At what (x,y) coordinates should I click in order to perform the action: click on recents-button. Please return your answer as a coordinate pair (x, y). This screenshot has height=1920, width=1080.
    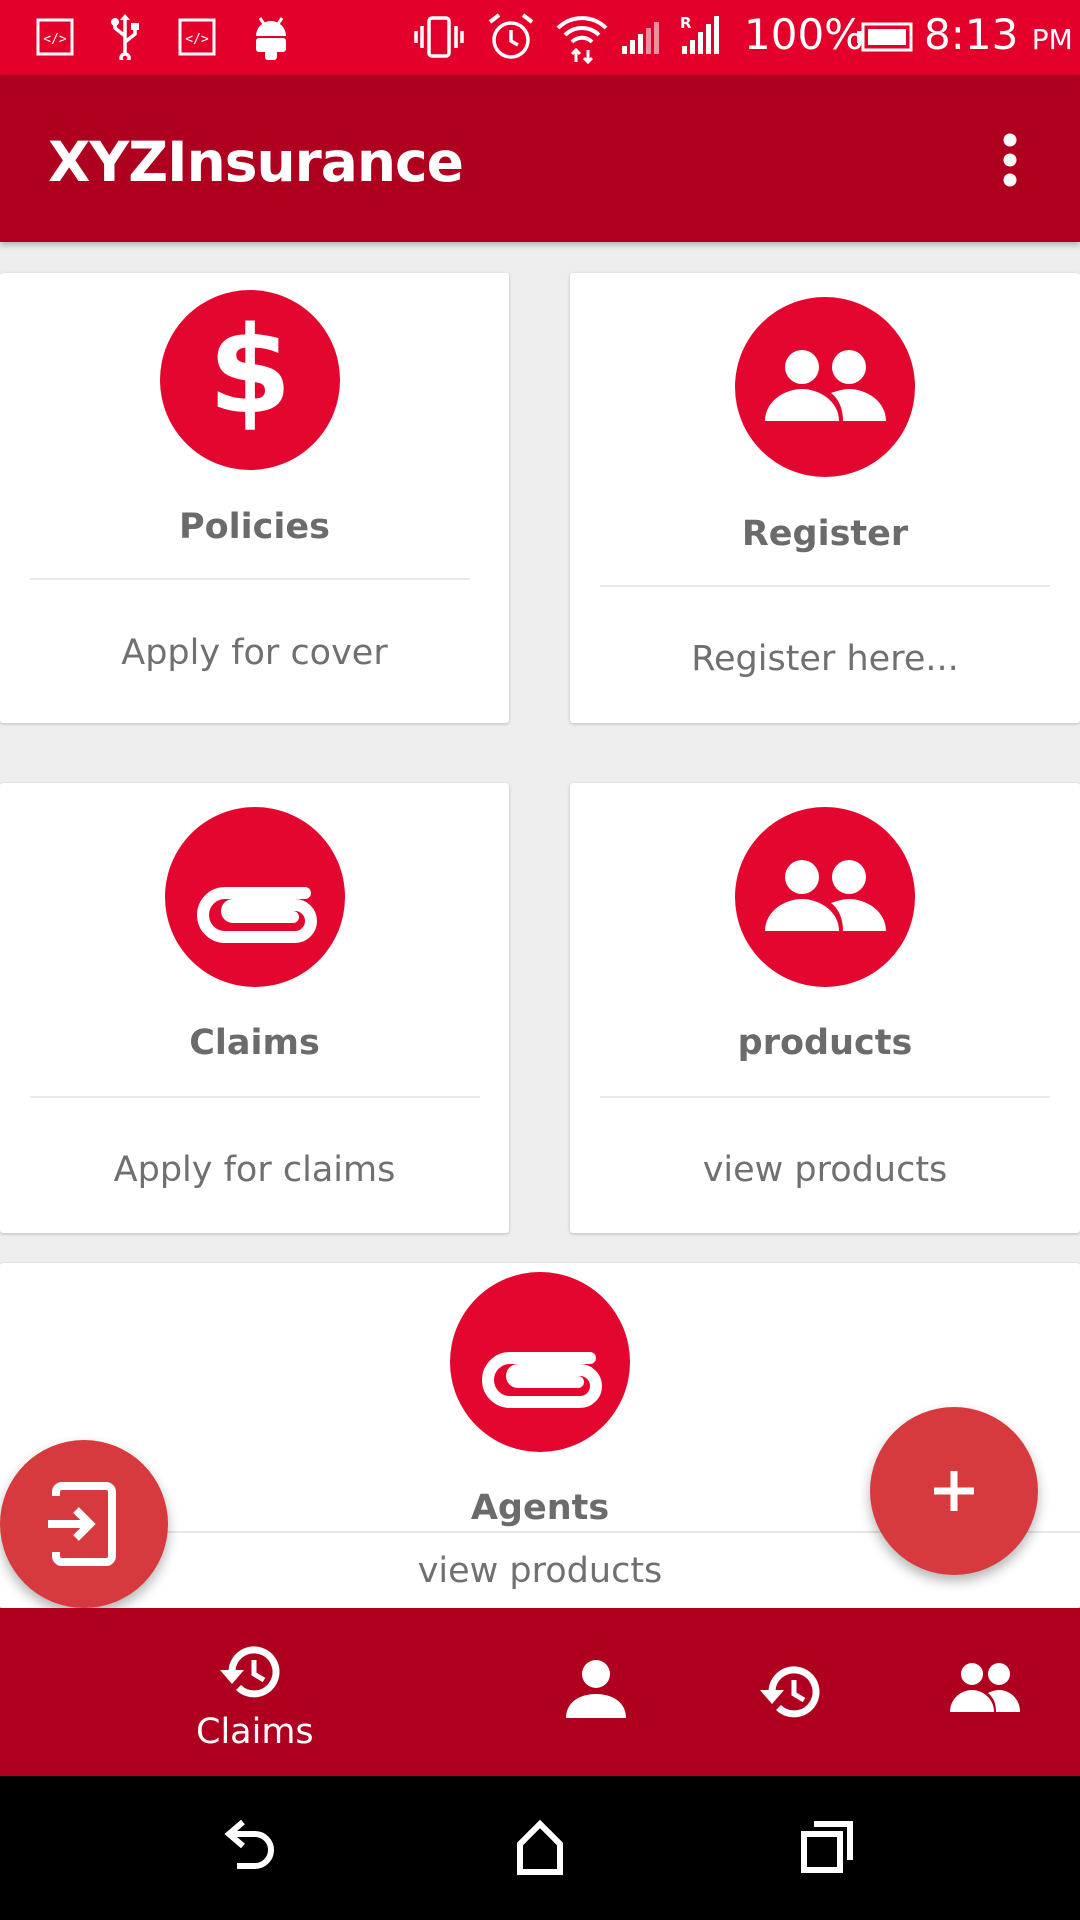
    Looking at the image, I should click on (828, 1848).